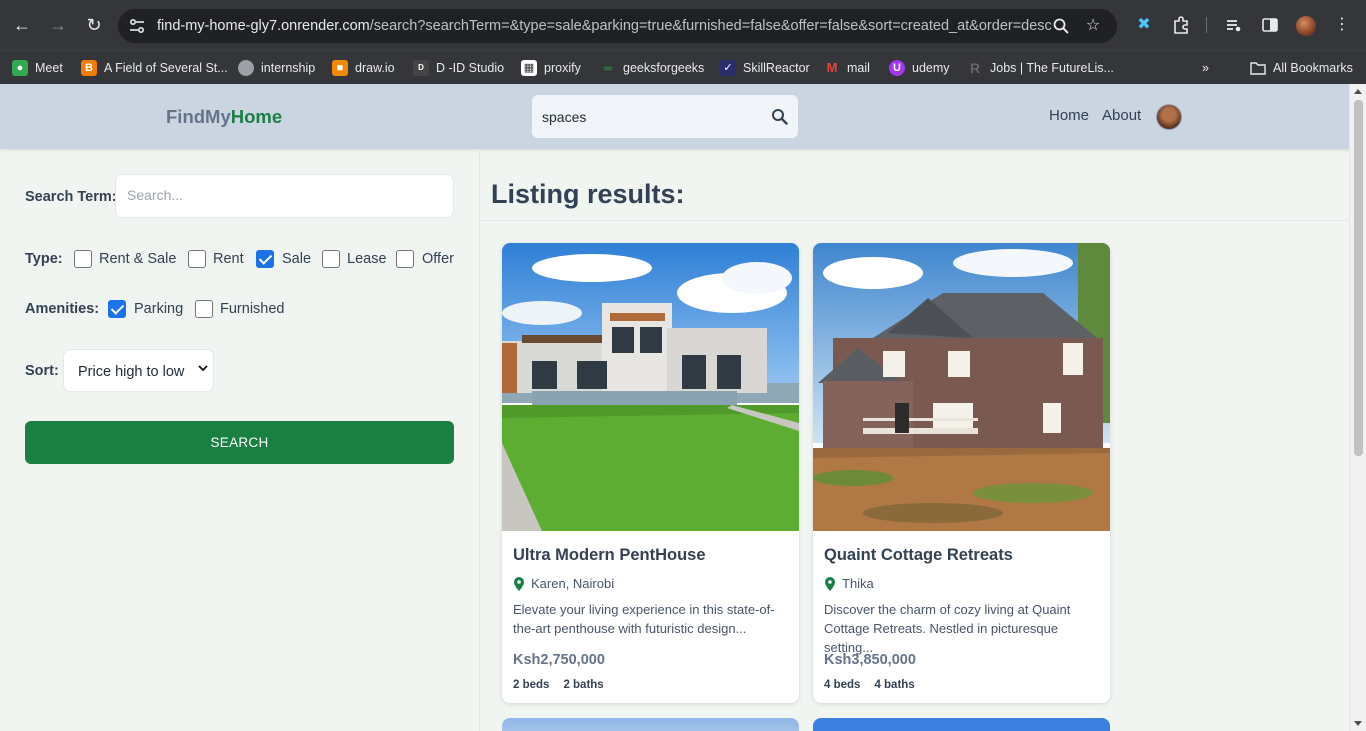 Image resolution: width=1366 pixels, height=731 pixels. Describe the element at coordinates (71, 197) in the screenshot. I see `search-term-label: Search Term:` at that location.